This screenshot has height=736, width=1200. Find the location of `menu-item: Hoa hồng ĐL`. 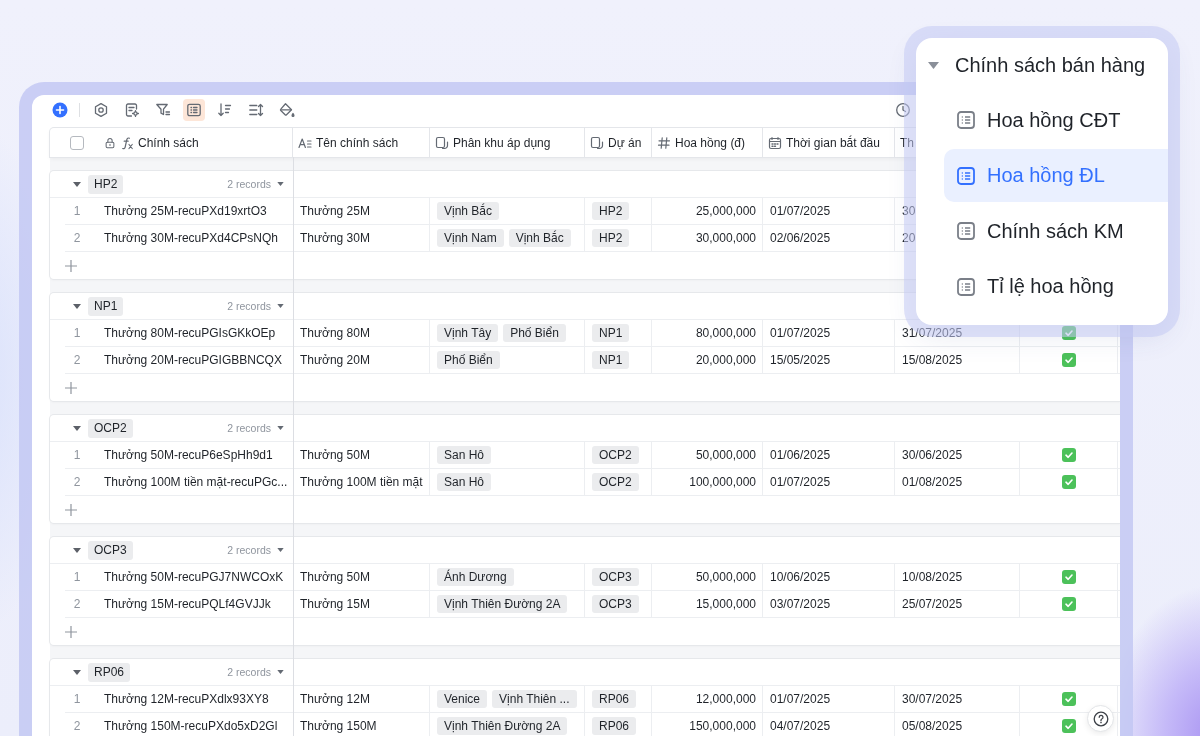

menu-item: Hoa hồng ĐL is located at coordinates (1056, 175).